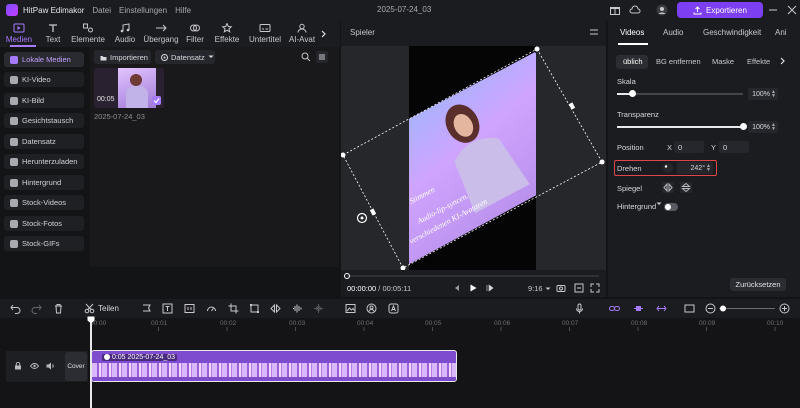  What do you see at coordinates (125, 33) in the screenshot?
I see `tab-audio: Audio` at bounding box center [125, 33].